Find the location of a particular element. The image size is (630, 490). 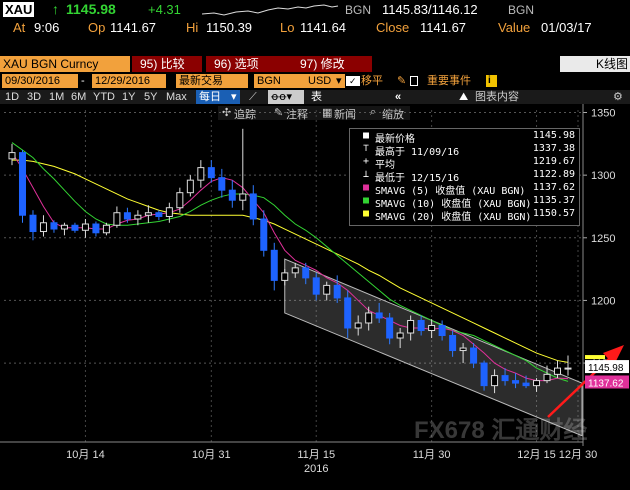

currency-dropdown-icon: ▾ is located at coordinates (339, 81).